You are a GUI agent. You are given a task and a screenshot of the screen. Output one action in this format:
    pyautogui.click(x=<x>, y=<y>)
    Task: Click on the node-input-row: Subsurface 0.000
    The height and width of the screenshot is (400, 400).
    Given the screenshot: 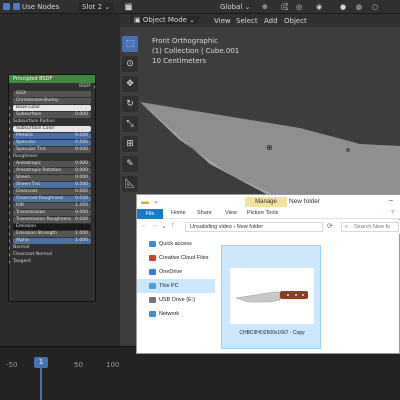 What is the action you would take?
    pyautogui.click(x=52, y=114)
    